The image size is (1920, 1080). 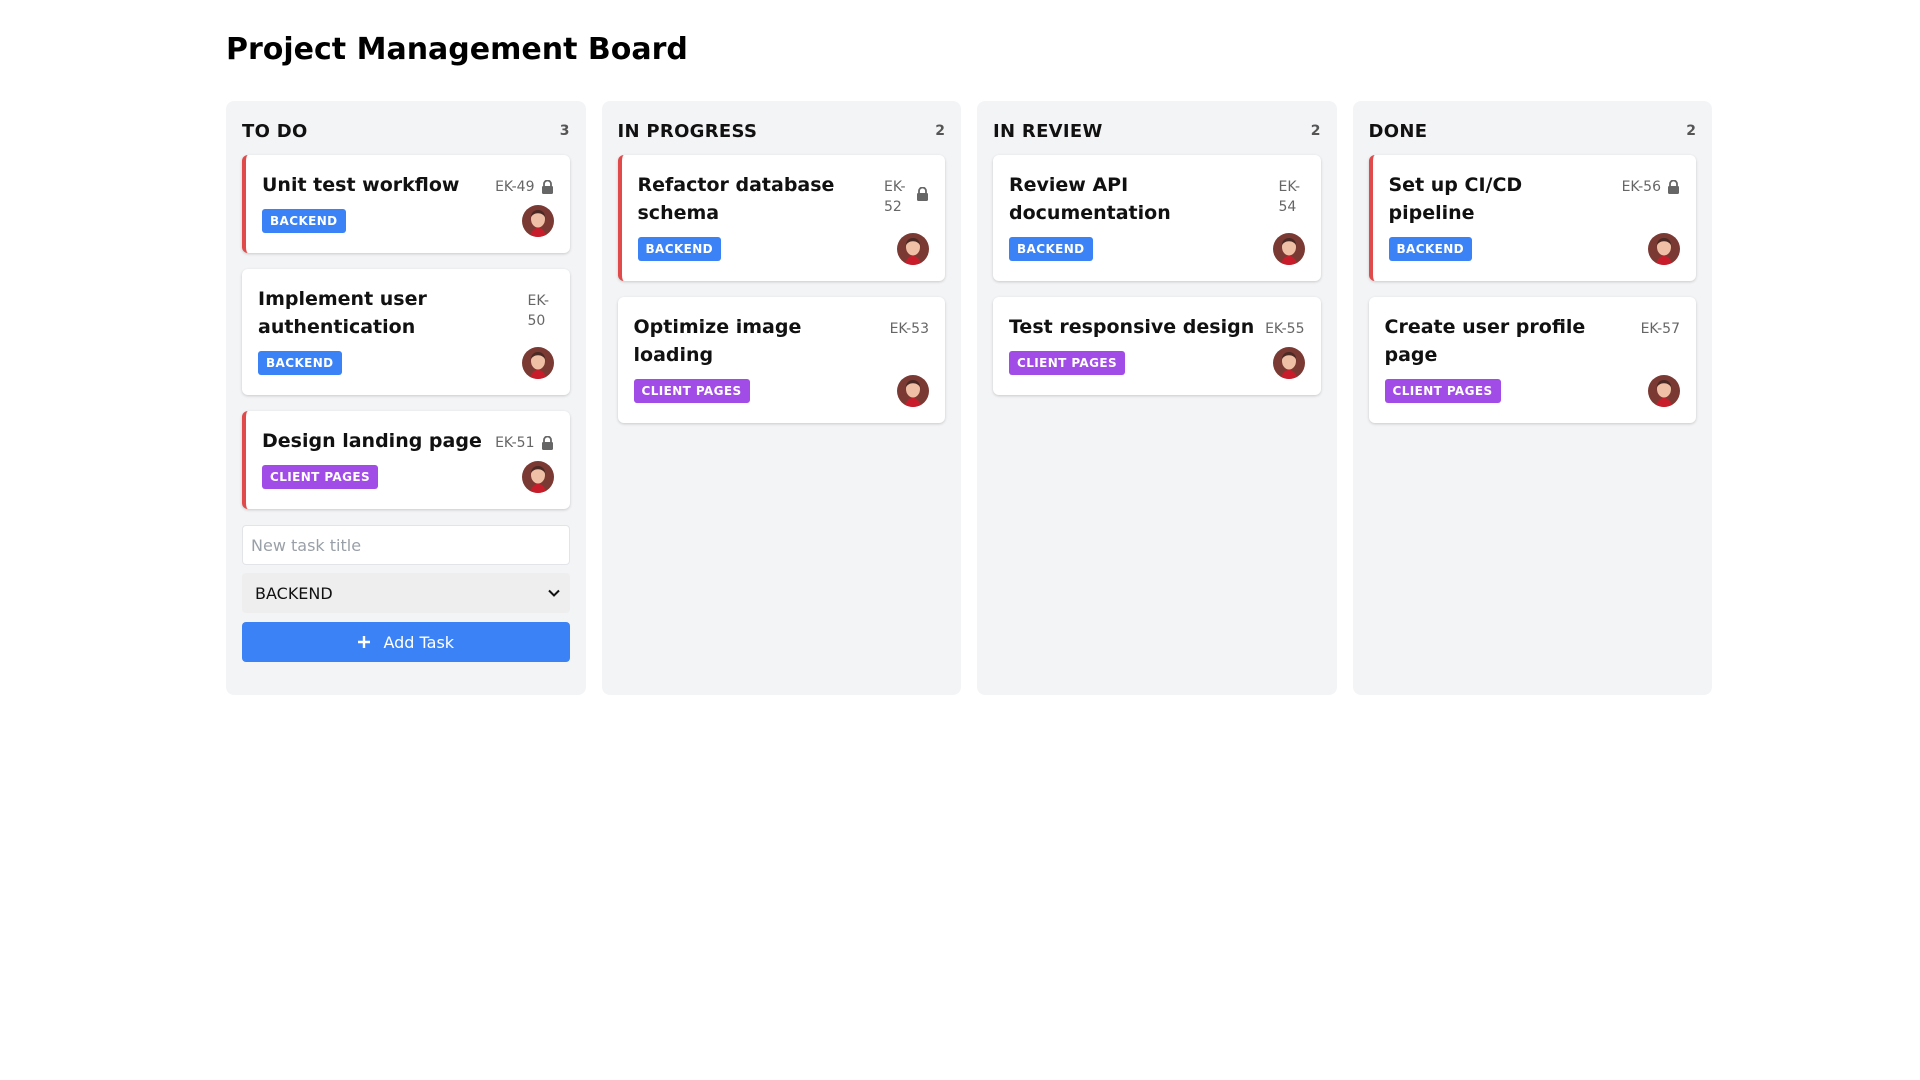 I want to click on task-card: Refactor database schema EK-52 BACKEND, so click(x=781, y=218).